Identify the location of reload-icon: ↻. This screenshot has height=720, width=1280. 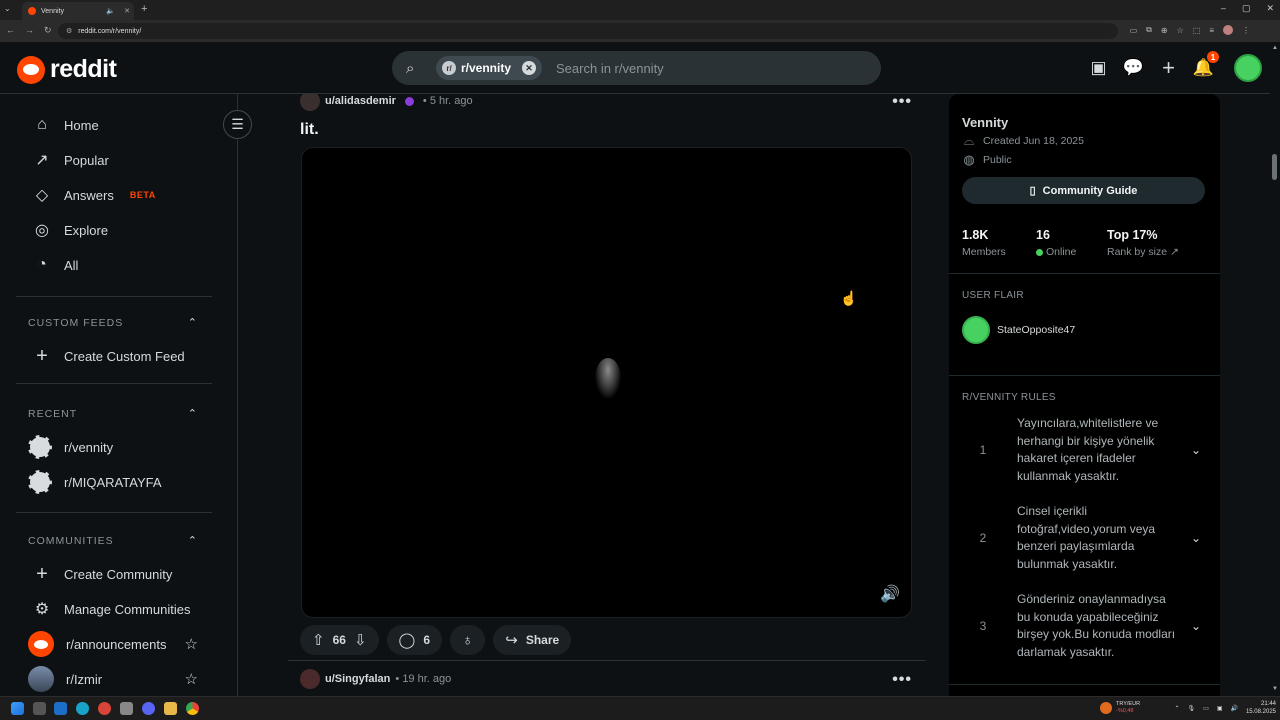
(48, 30).